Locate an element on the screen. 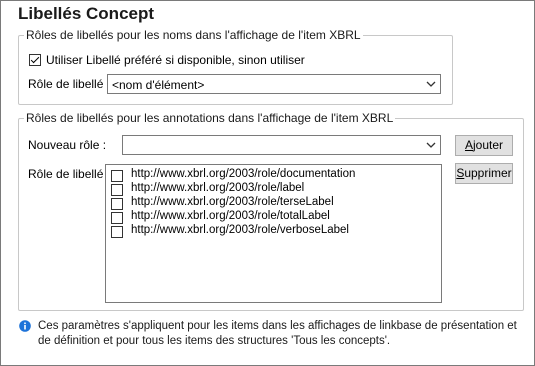 This screenshot has height=366, width=535. page-title: Libellés Concept is located at coordinates (86, 13).